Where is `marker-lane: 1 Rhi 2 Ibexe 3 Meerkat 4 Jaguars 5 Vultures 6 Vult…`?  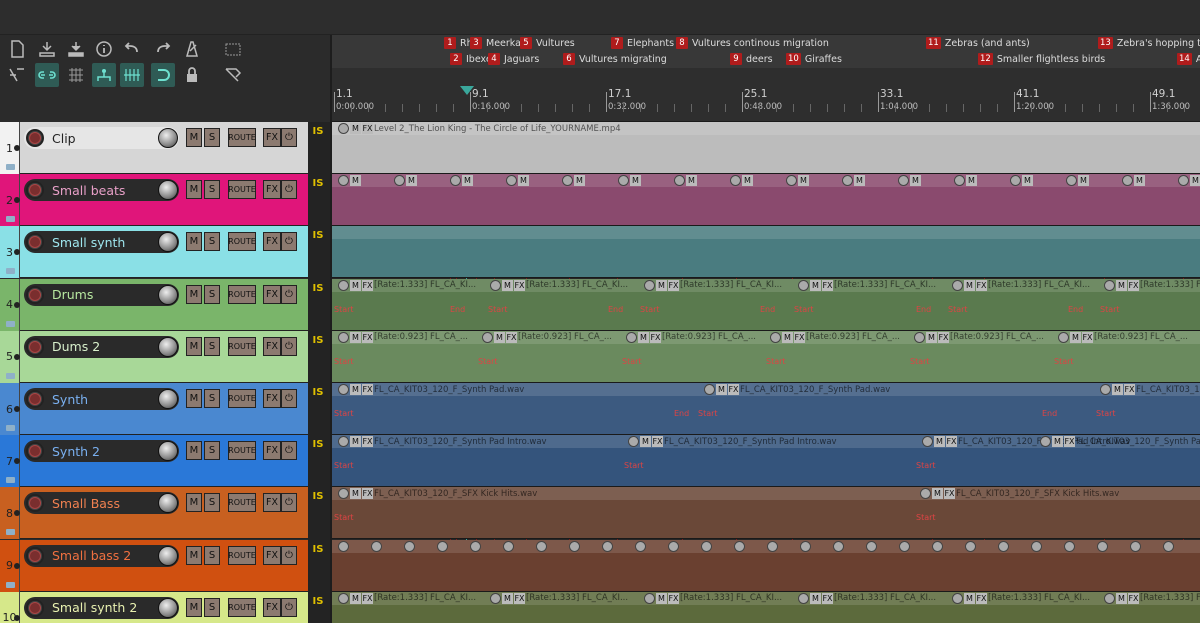
marker-lane: 1 Rhi 2 Ibexe 3 Meerkat 4 Jaguars 5 Vultures 6 Vult… is located at coordinates (766, 51).